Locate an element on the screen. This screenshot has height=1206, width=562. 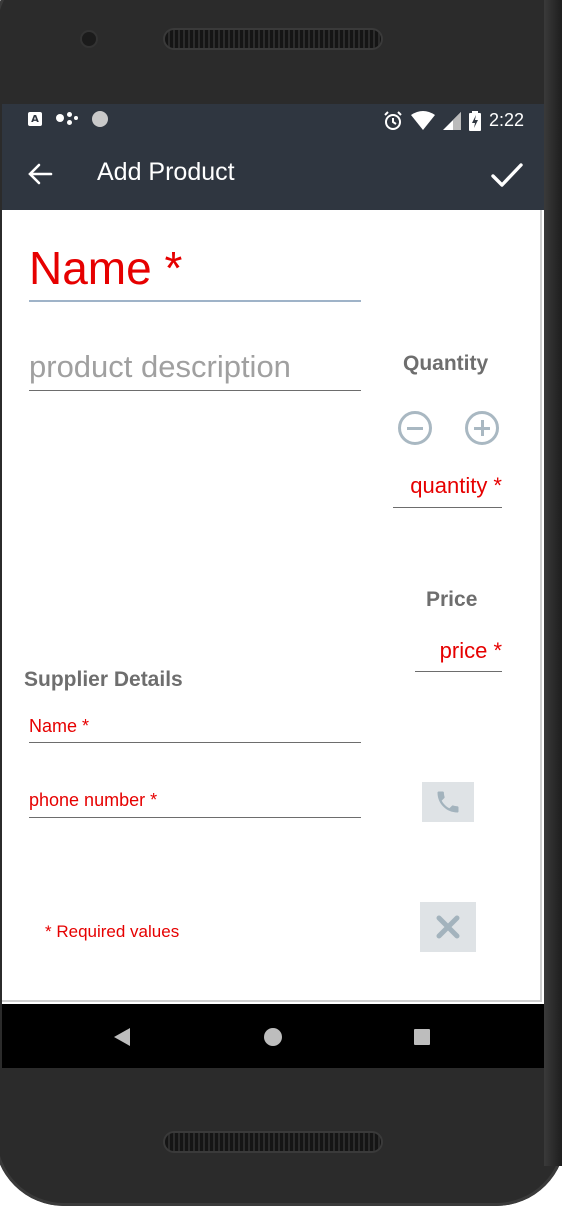
nav-home-icon is located at coordinates (273, 1037).